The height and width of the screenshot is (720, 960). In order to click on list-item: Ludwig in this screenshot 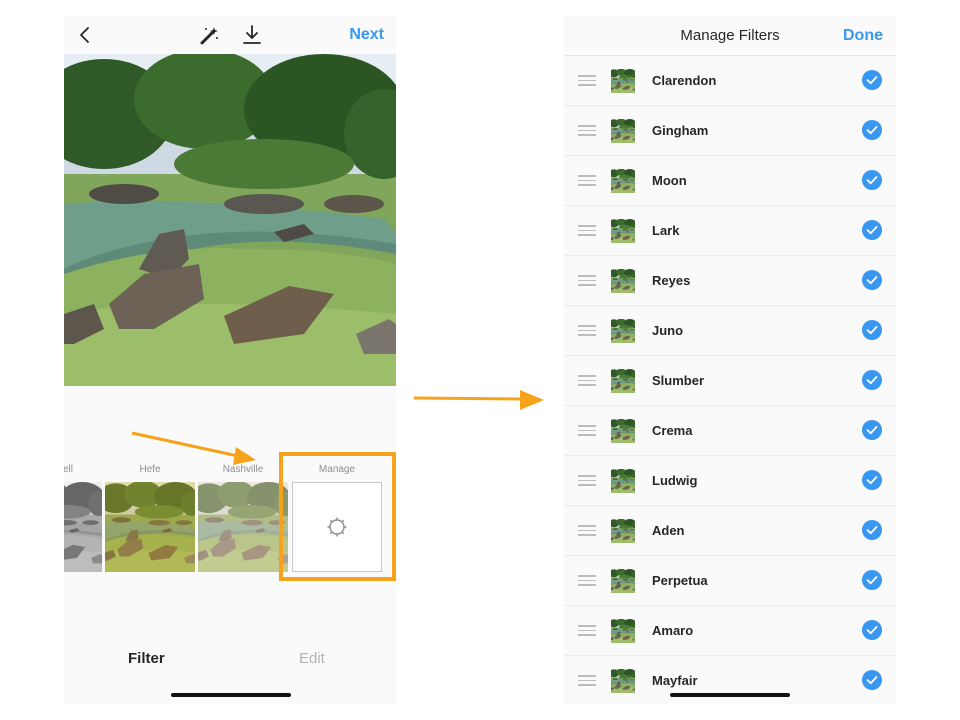, I will do `click(730, 481)`.